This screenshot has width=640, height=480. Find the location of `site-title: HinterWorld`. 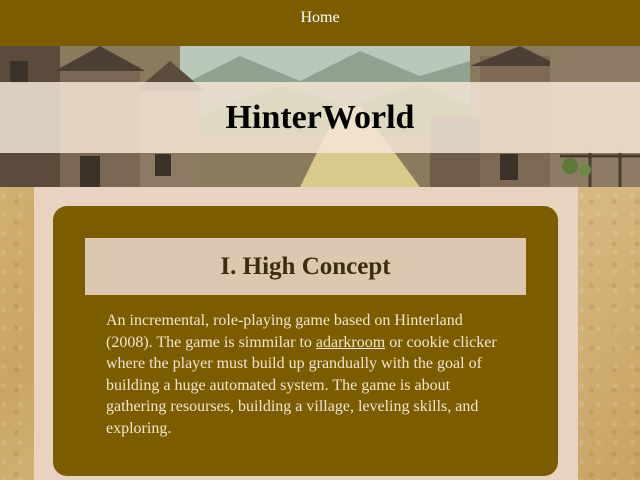

site-title: HinterWorld is located at coordinates (320, 117).